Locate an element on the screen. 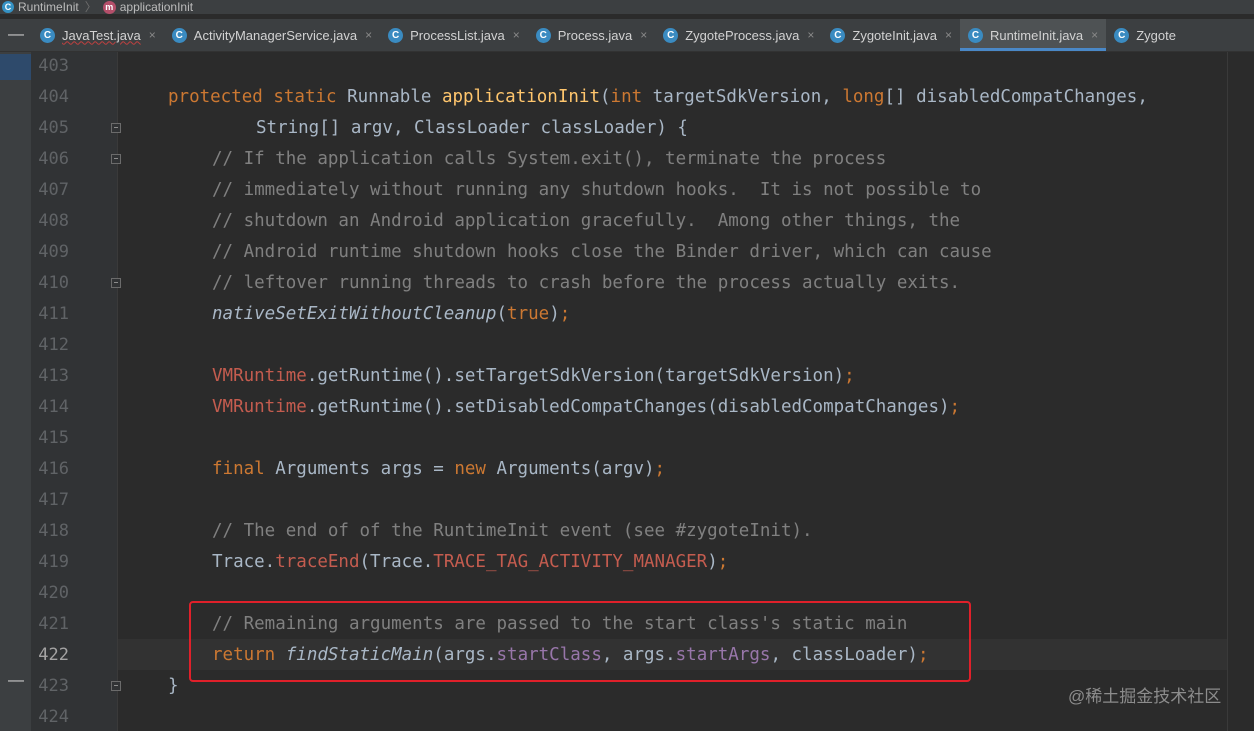 This screenshot has height=731, width=1254. code-line-411: nativeSetExitWithoutCleanup(true); is located at coordinates (391, 314).